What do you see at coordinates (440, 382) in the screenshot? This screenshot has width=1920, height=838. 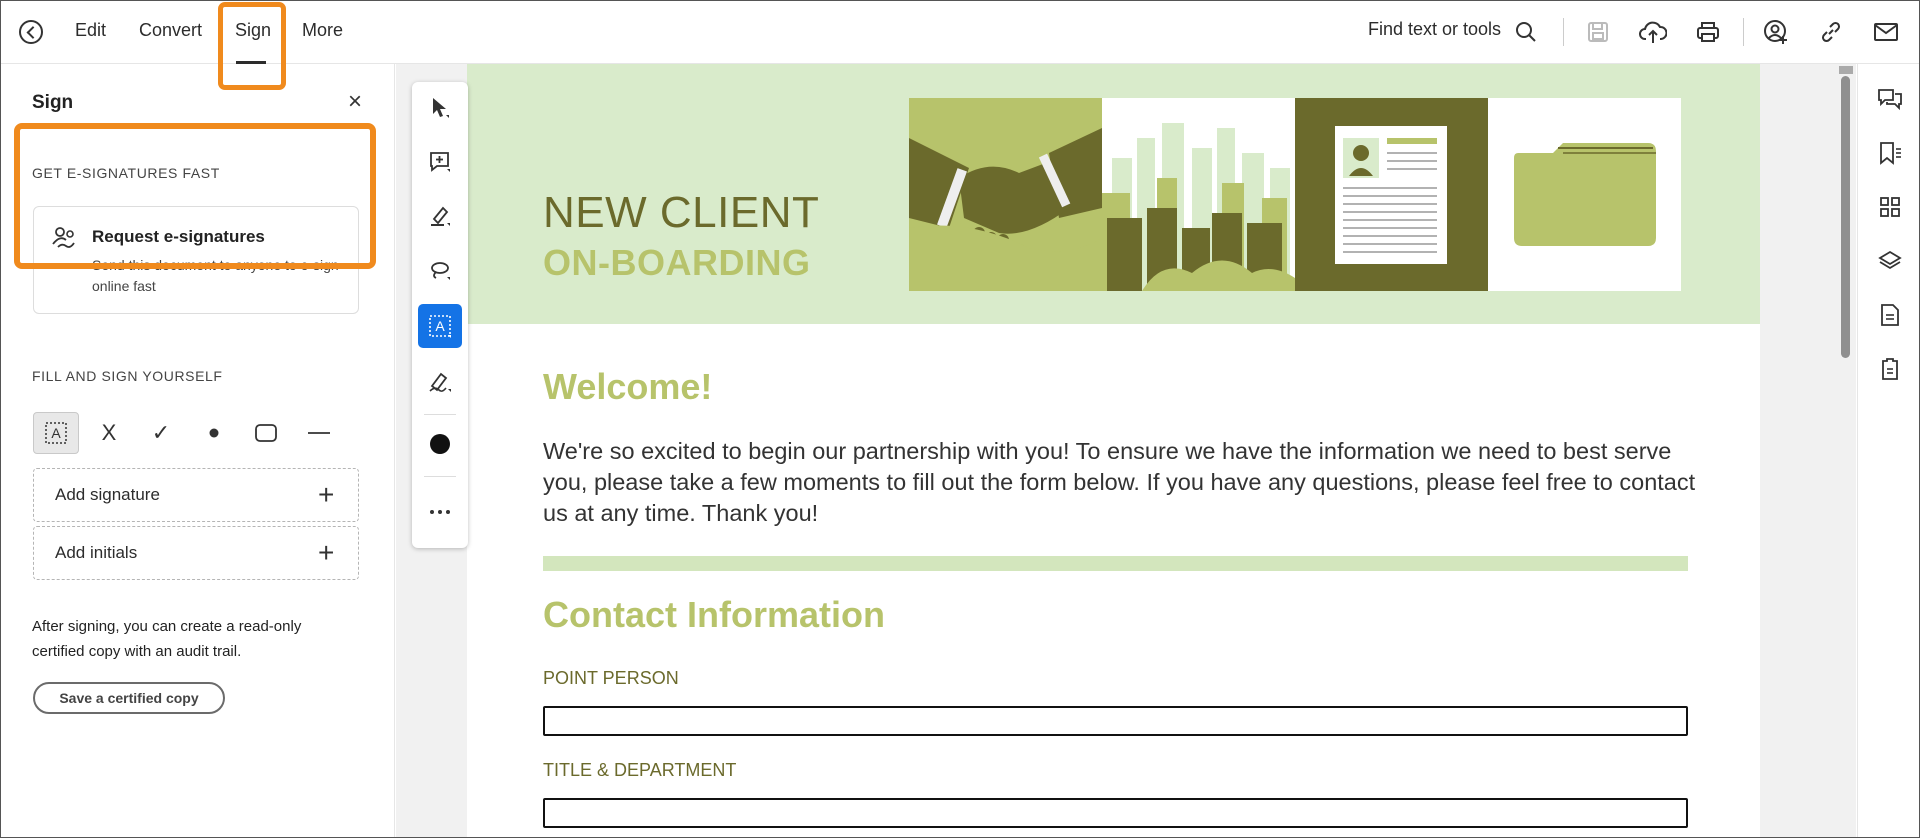 I see `sign-pen-icon` at bounding box center [440, 382].